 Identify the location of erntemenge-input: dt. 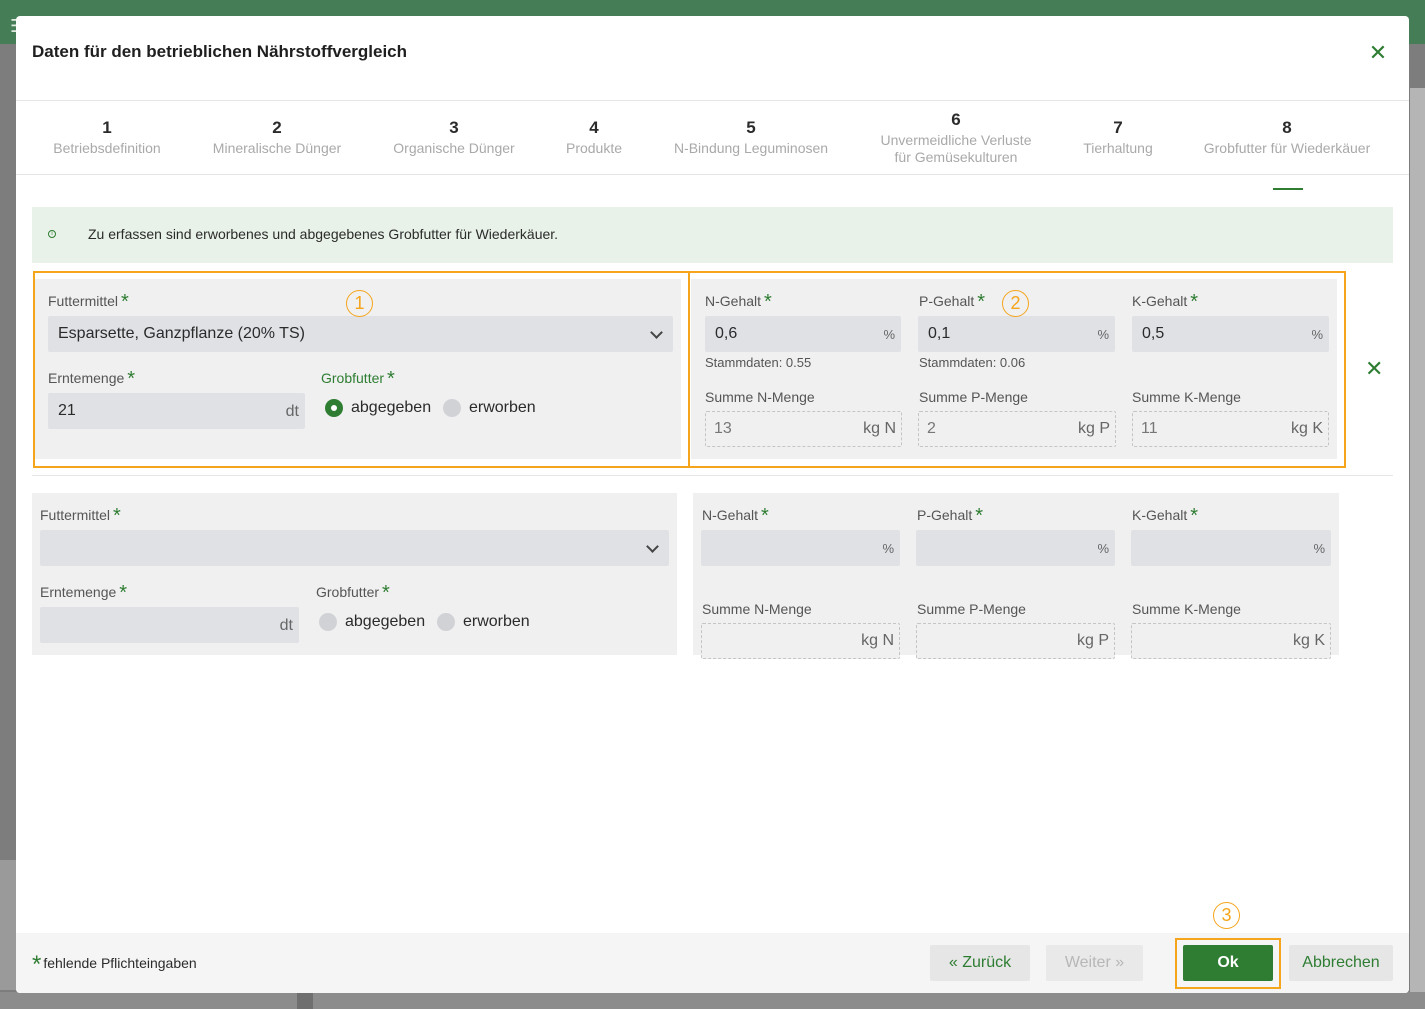
(169, 625).